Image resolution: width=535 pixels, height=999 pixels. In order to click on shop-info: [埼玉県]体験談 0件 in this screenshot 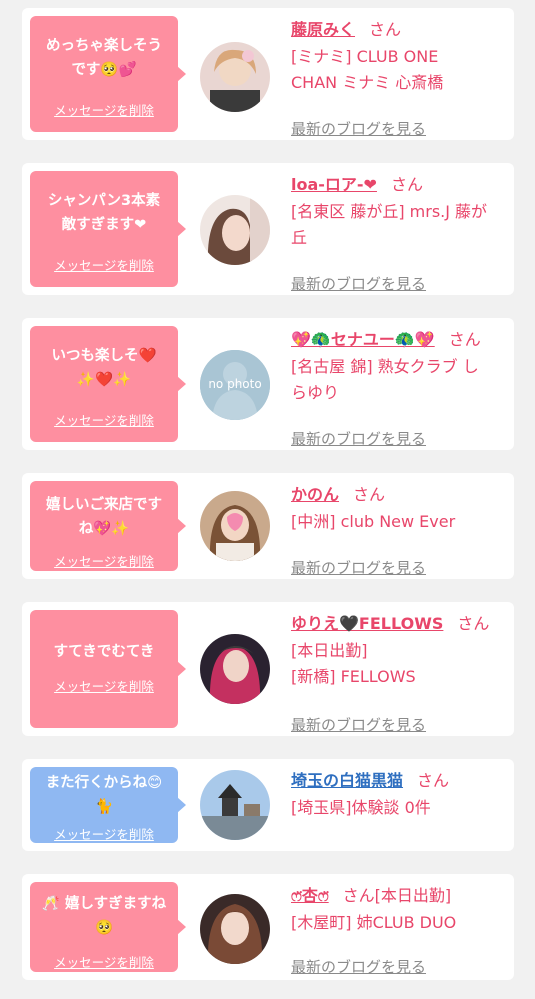, I will do `click(398, 808)`.